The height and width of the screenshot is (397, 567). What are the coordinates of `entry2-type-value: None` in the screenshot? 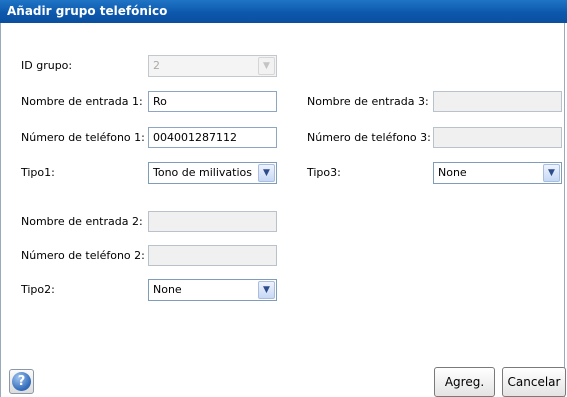 It's located at (167, 289).